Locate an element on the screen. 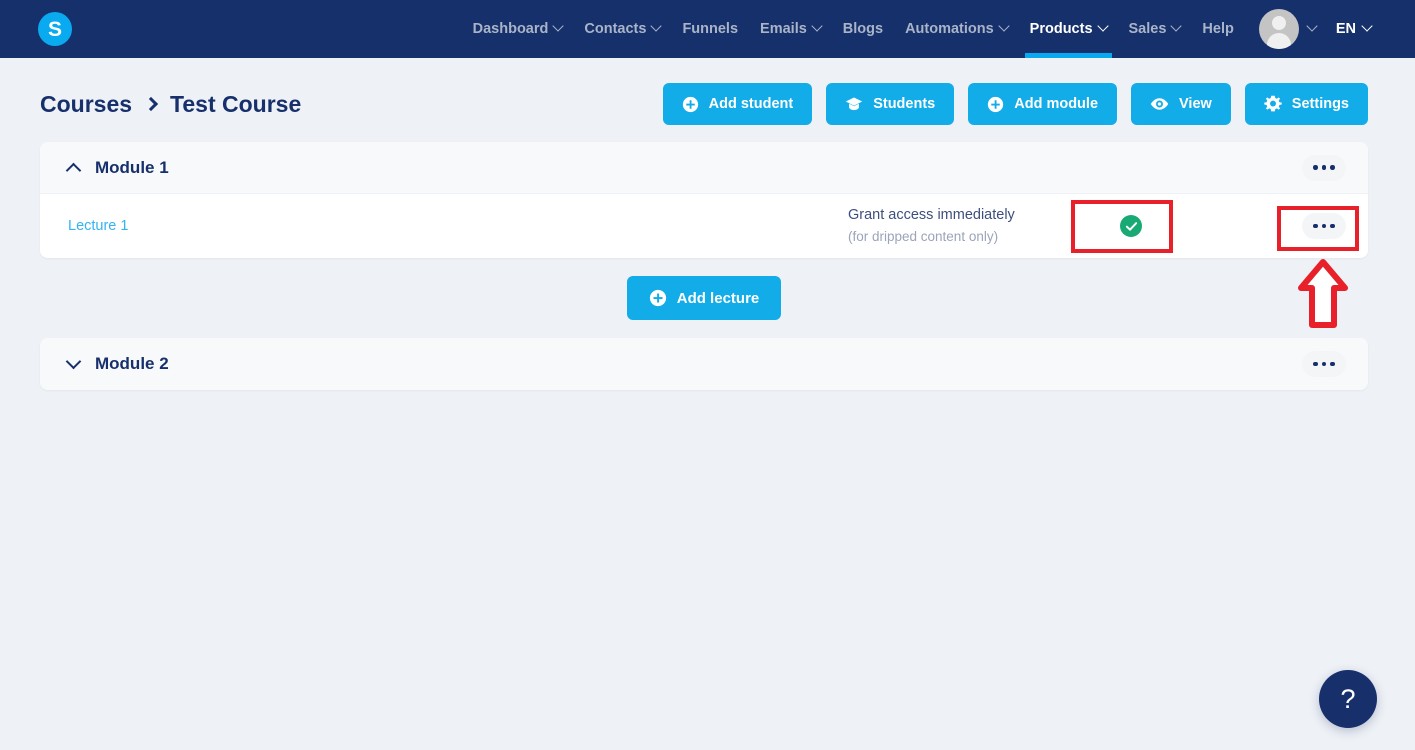  add-lecture-area: Add lecture is located at coordinates (704, 289).